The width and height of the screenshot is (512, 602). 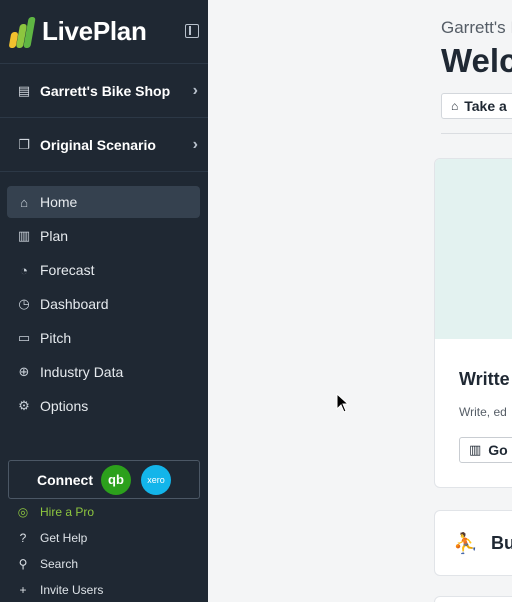 I want to click on footer-item-label: Search, so click(x=59, y=564).